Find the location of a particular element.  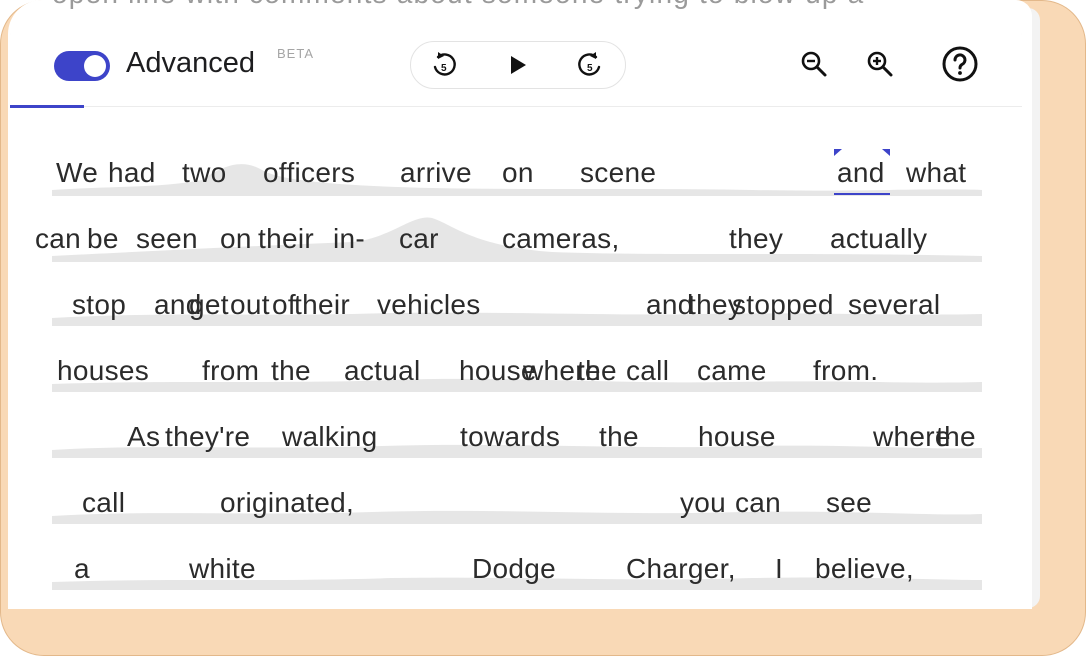

transcript-word: two is located at coordinates (204, 173).